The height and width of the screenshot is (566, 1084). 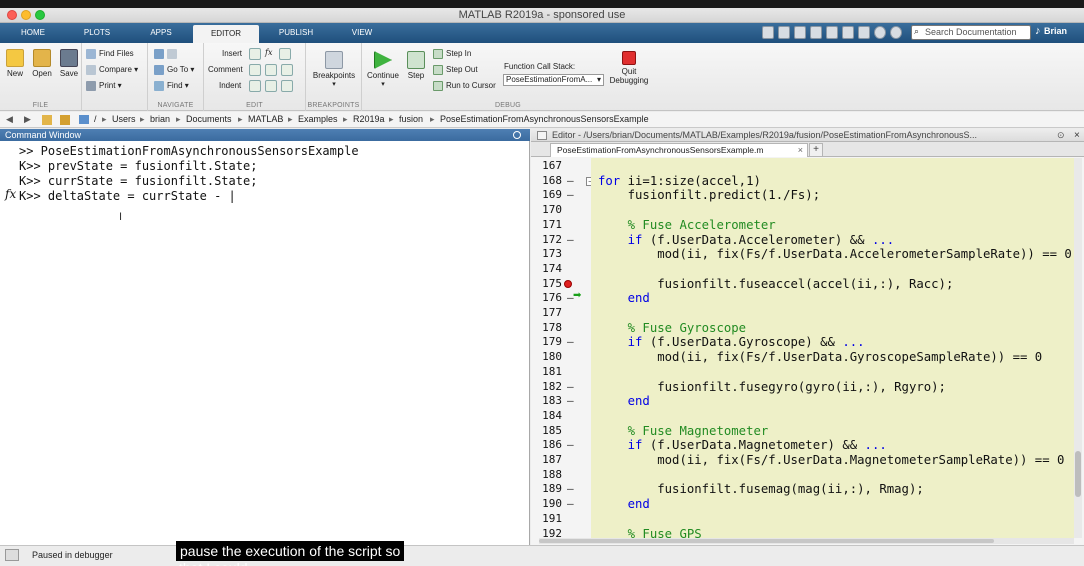 I want to click on new-button: New, so click(x=15, y=63).